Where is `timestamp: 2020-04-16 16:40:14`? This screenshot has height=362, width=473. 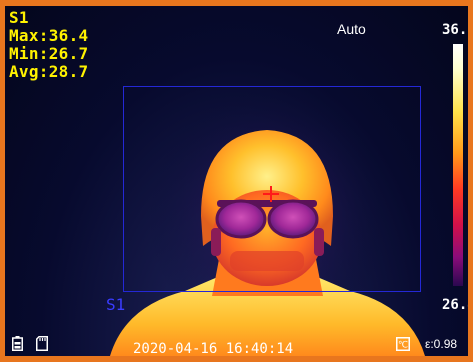
timestamp: 2020-04-16 16:40:14 is located at coordinates (213, 348).